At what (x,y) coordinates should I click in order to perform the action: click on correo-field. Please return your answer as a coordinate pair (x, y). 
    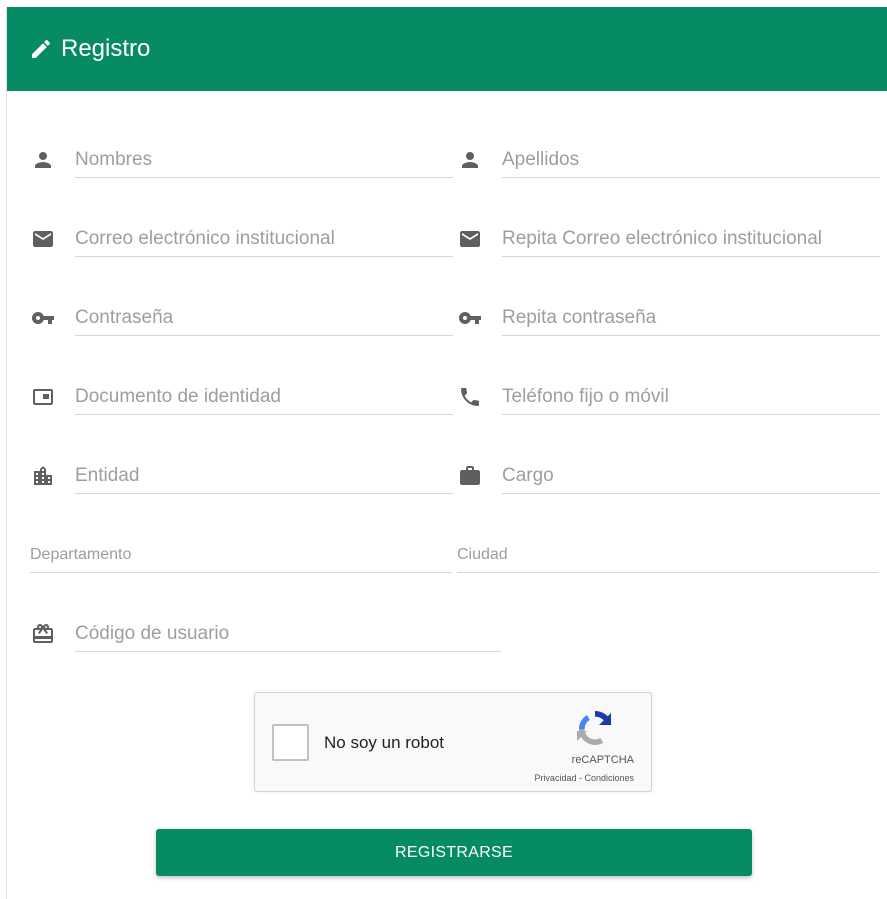
    Looking at the image, I should click on (241, 241).